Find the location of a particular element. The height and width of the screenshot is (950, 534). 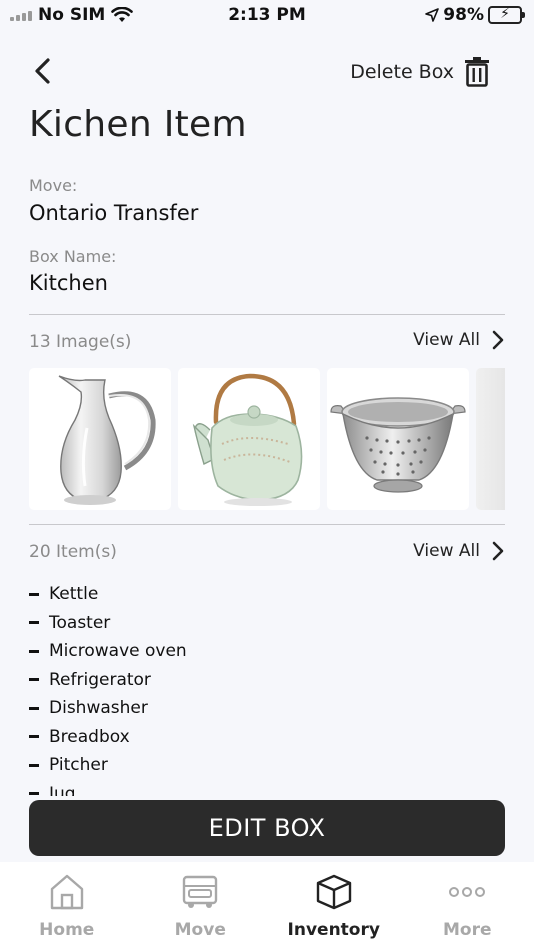

list-item: Jug is located at coordinates (267, 788).